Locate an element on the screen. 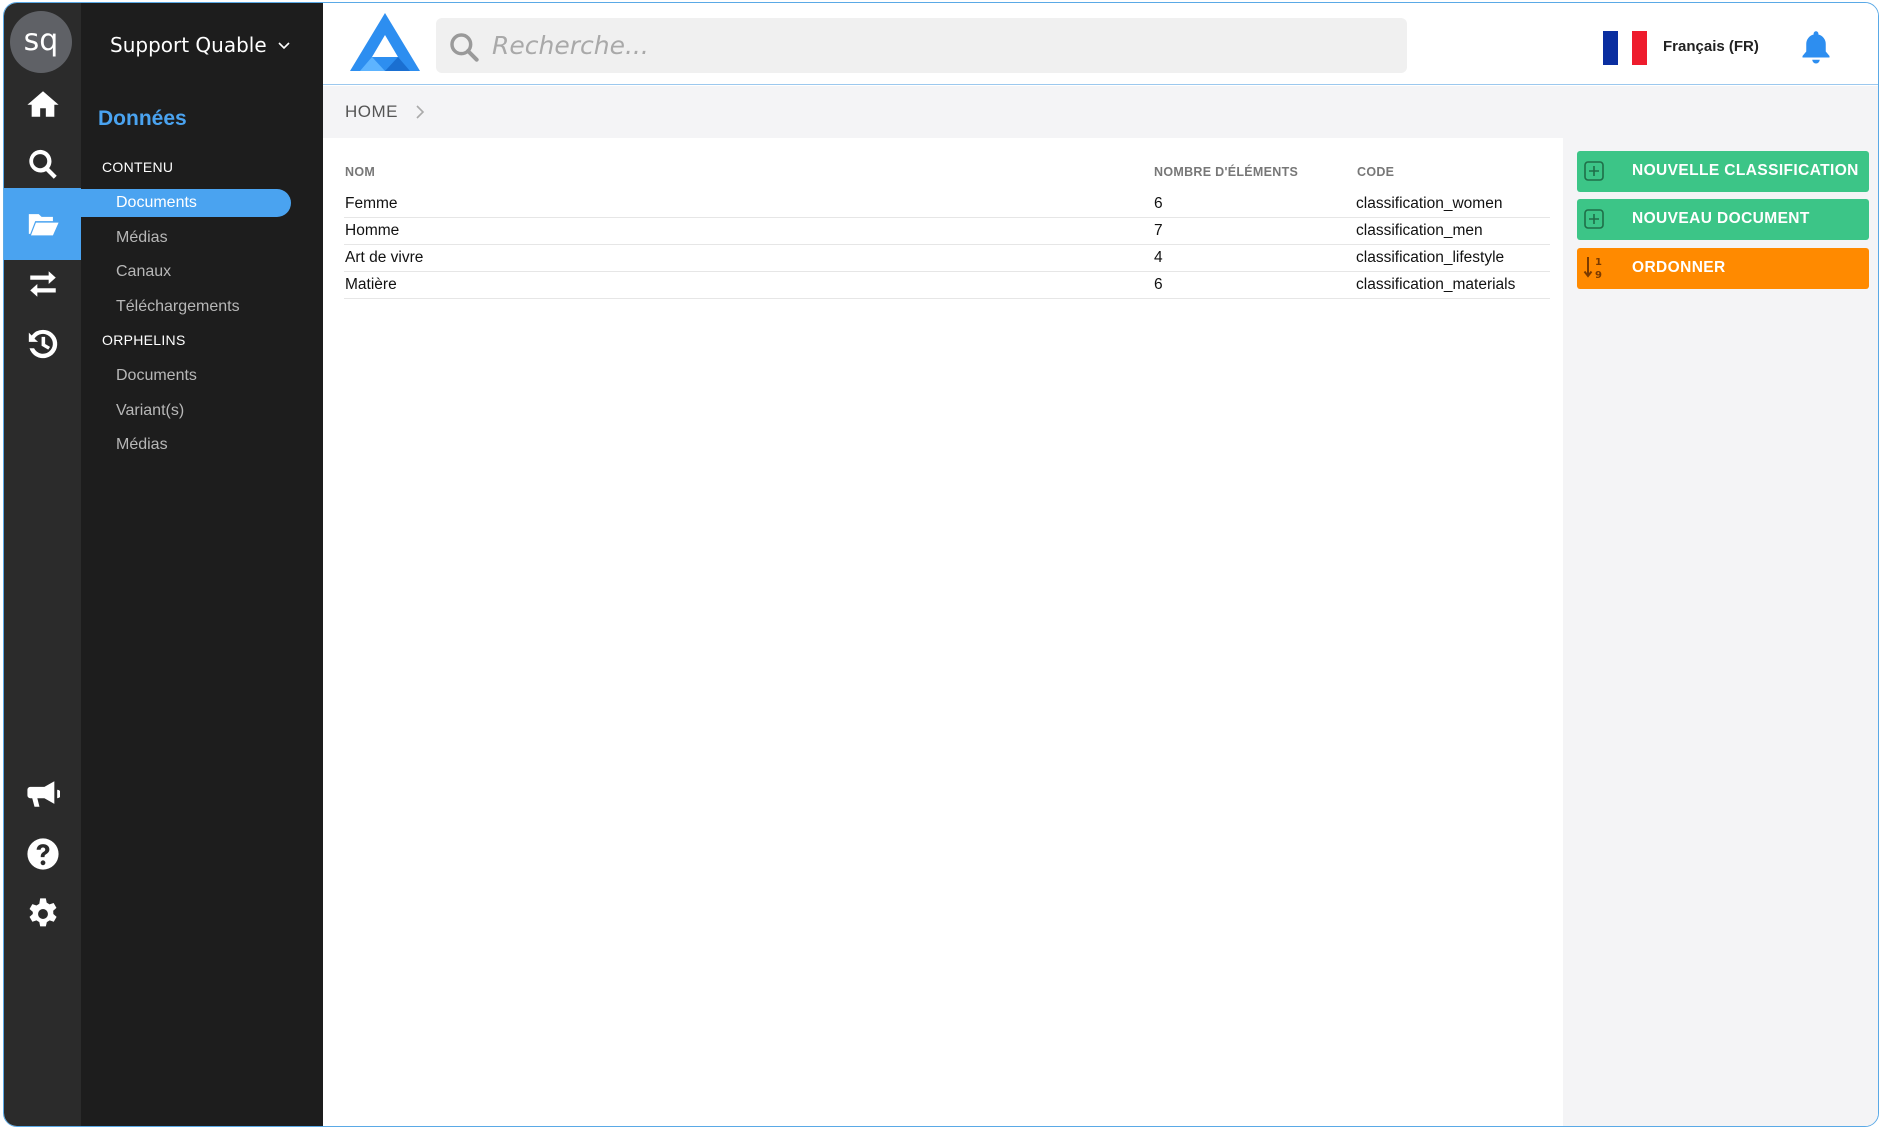  column-header-nom: NOM is located at coordinates (360, 172).